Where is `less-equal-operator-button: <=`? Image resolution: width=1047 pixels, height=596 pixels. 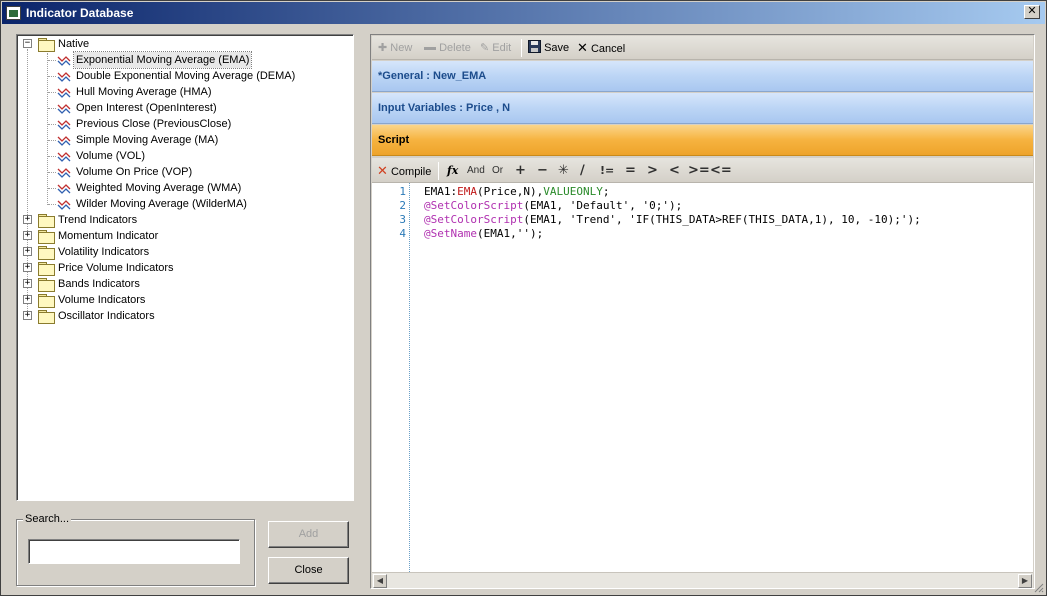
less-equal-operator-button: <= is located at coordinates (721, 170).